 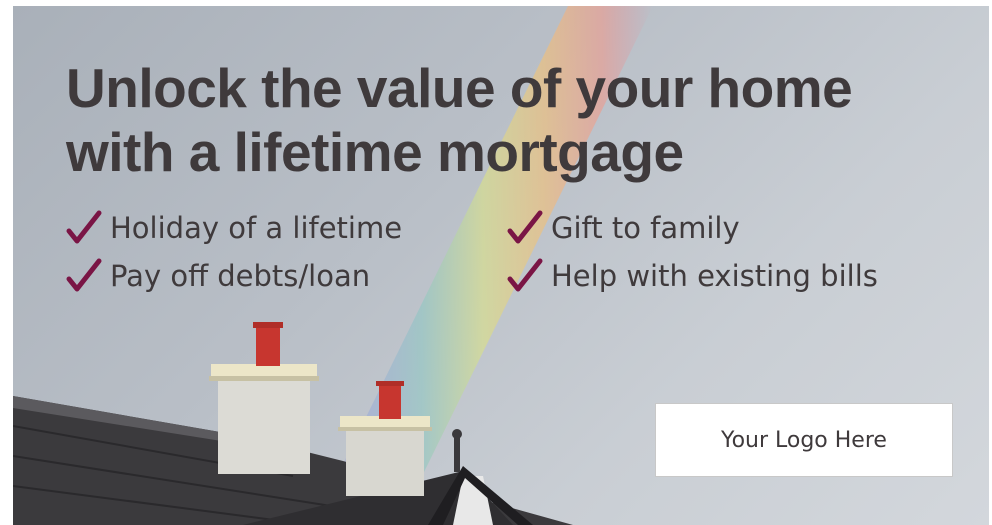 I want to click on benefit-label: Holiday of a lifetime, so click(x=256, y=228).